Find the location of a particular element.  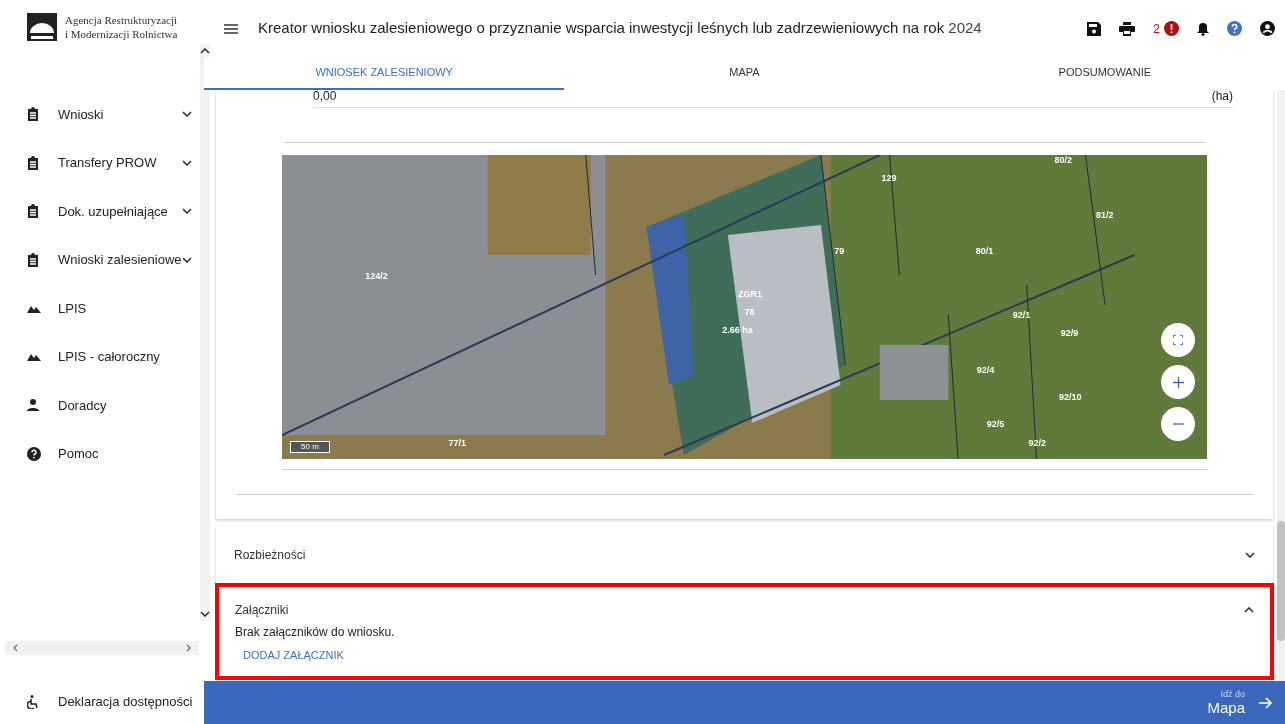

agency-name: i Modernizacji Rolnictwa is located at coordinates (121, 33).